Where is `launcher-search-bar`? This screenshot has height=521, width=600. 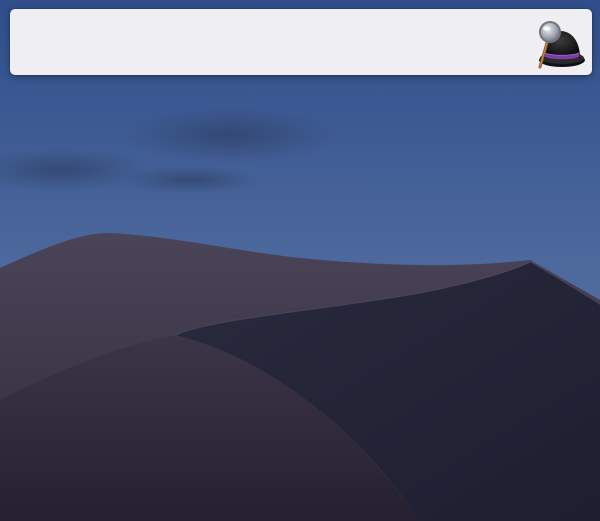 launcher-search-bar is located at coordinates (301, 42).